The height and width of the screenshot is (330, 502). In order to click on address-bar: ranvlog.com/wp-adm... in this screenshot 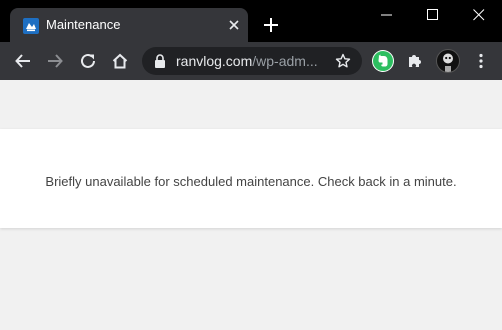, I will do `click(252, 61)`.